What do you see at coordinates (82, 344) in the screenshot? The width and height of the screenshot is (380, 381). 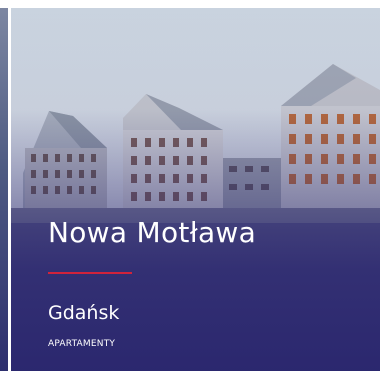 I see `investment-category: APARTAMENTY` at bounding box center [82, 344].